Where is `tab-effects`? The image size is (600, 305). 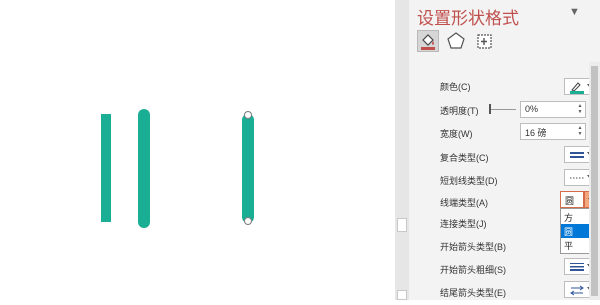
tab-effects is located at coordinates (456, 41).